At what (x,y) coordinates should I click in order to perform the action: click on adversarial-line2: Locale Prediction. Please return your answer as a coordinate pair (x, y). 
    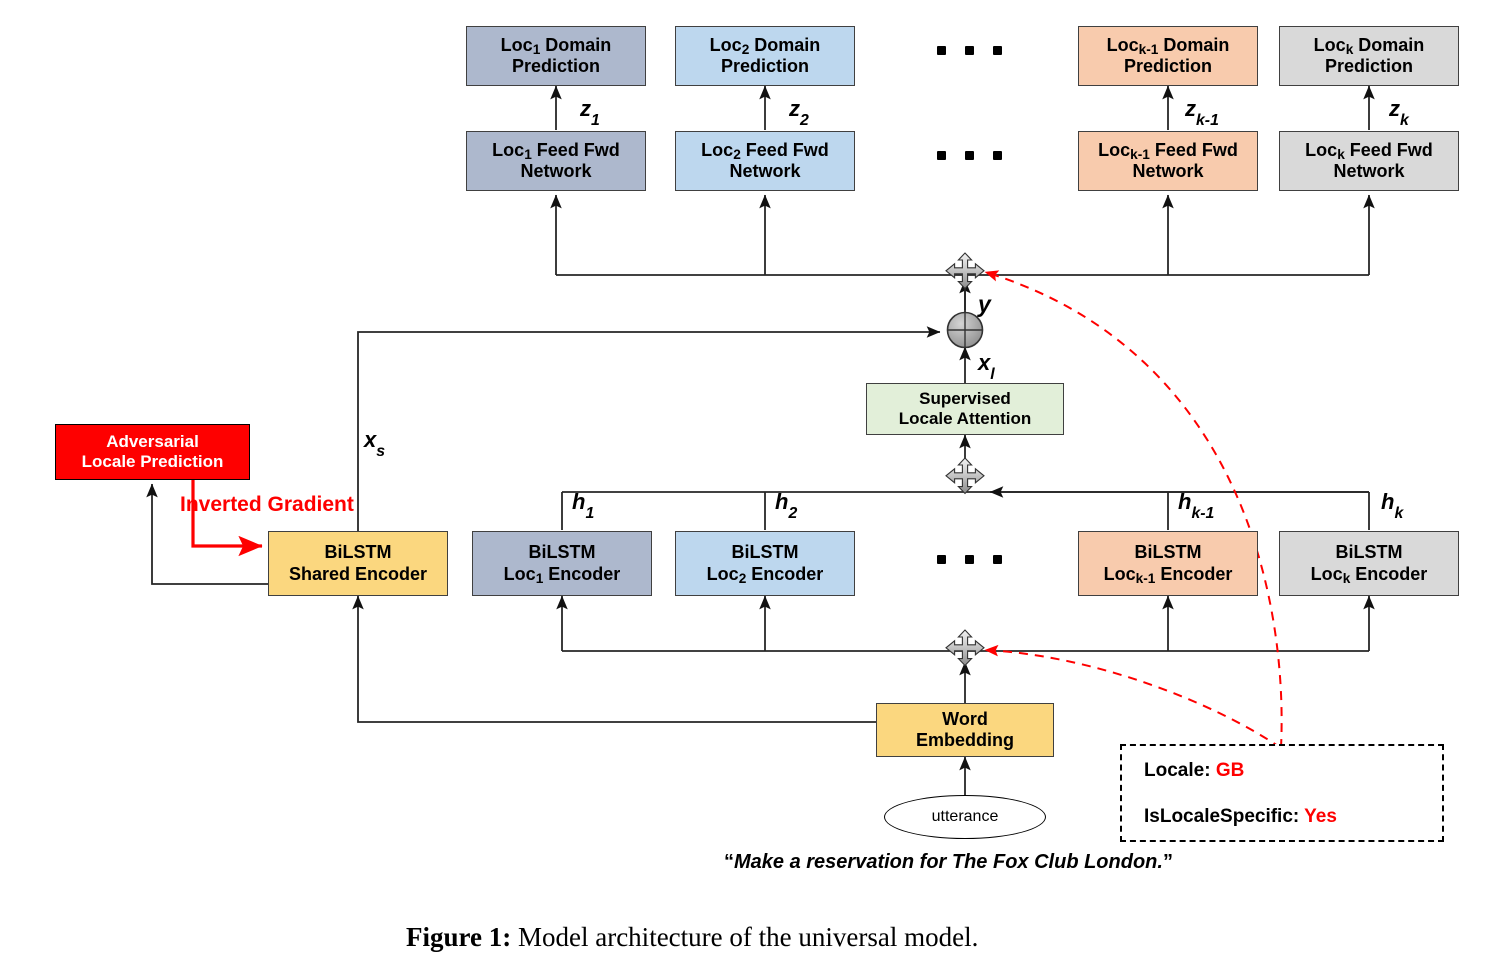
    Looking at the image, I should click on (152, 461).